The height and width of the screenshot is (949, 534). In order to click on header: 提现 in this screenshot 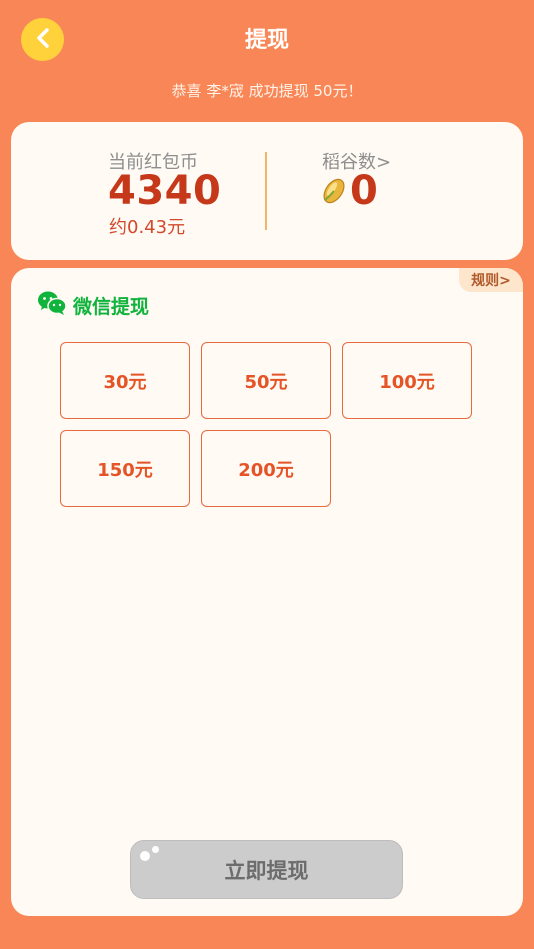, I will do `click(267, 40)`.